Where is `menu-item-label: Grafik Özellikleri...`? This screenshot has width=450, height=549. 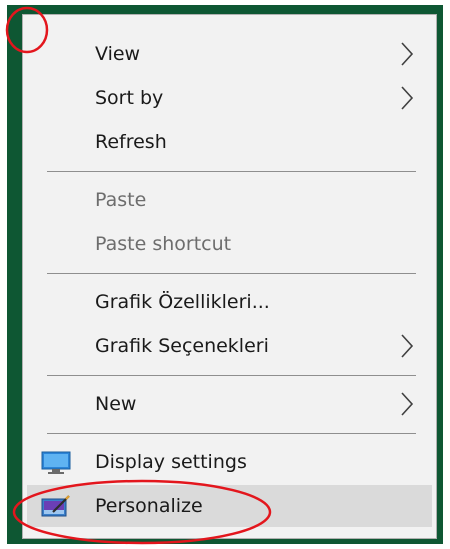 menu-item-label: Grafik Özellikleri... is located at coordinates (182, 302).